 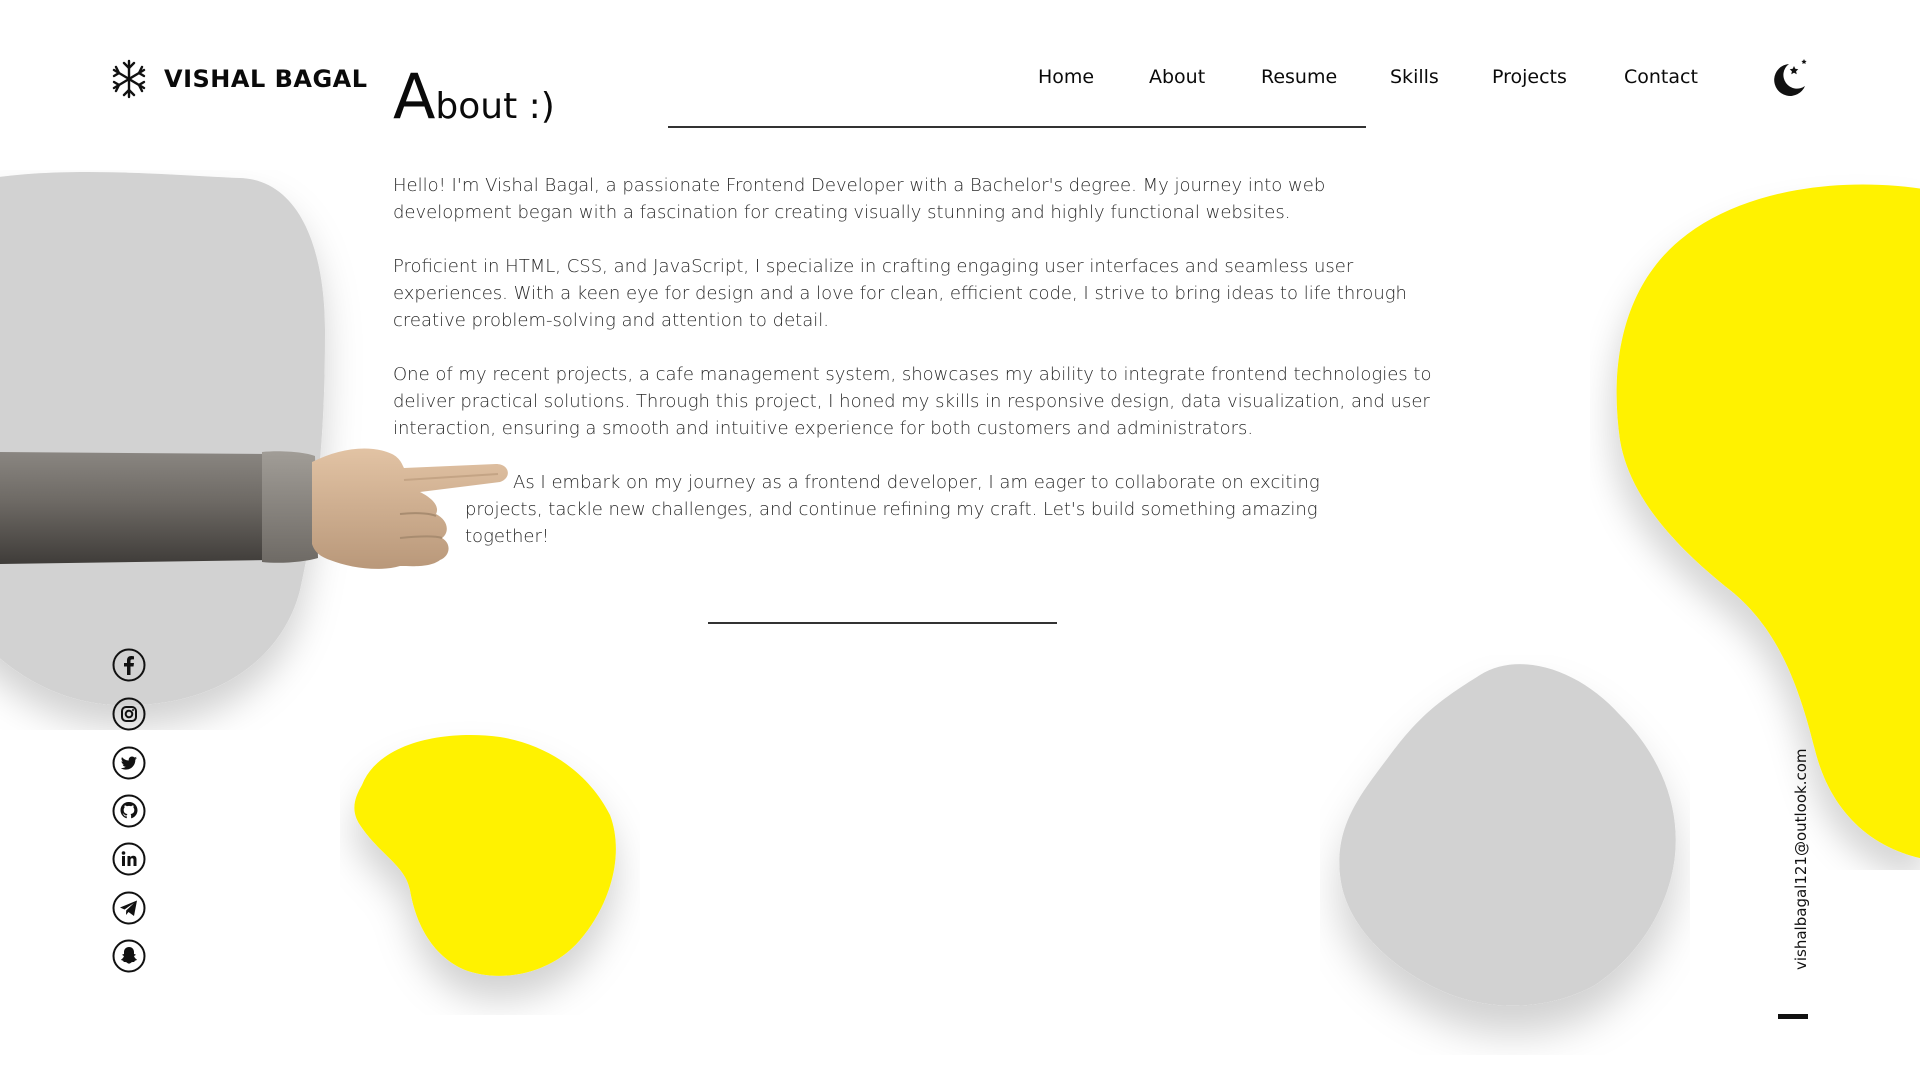 I want to click on twitter-link, so click(x=129, y=763).